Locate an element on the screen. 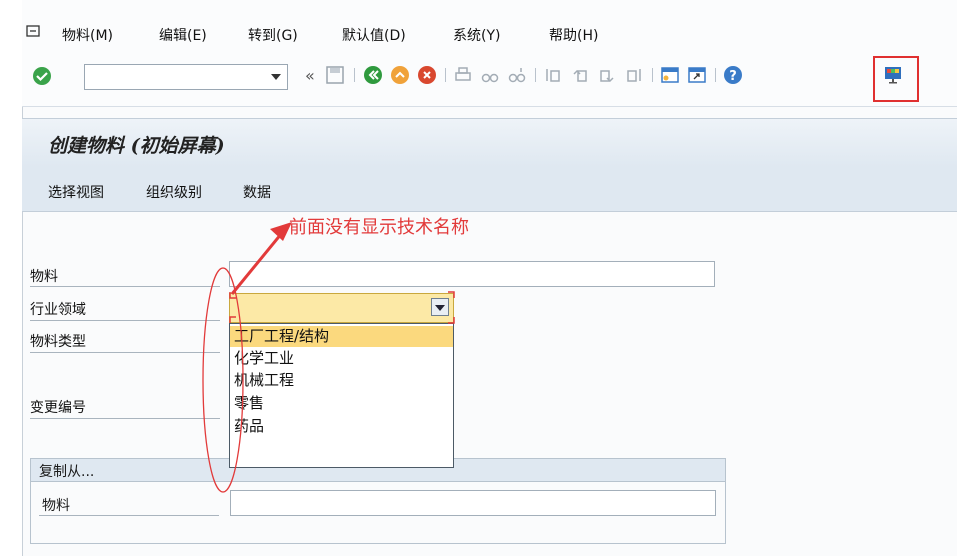 The width and height of the screenshot is (957, 556). copy-from-group: 复制从... 物料 is located at coordinates (378, 501).